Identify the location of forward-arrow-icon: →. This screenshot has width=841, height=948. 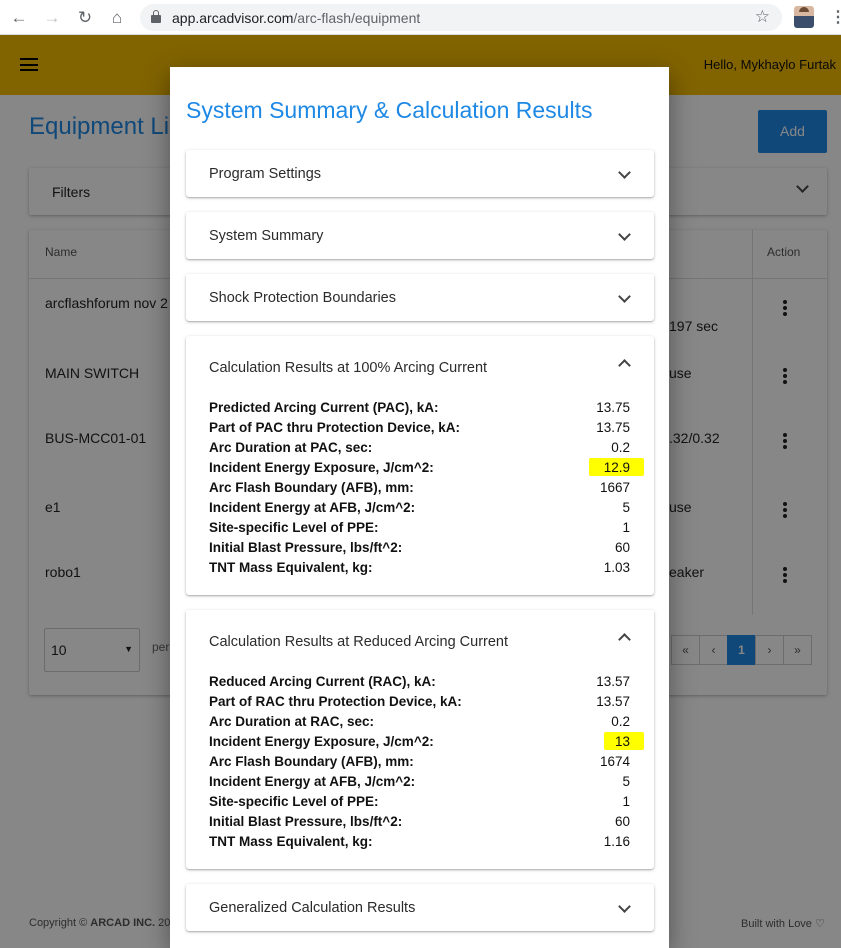
(52, 18).